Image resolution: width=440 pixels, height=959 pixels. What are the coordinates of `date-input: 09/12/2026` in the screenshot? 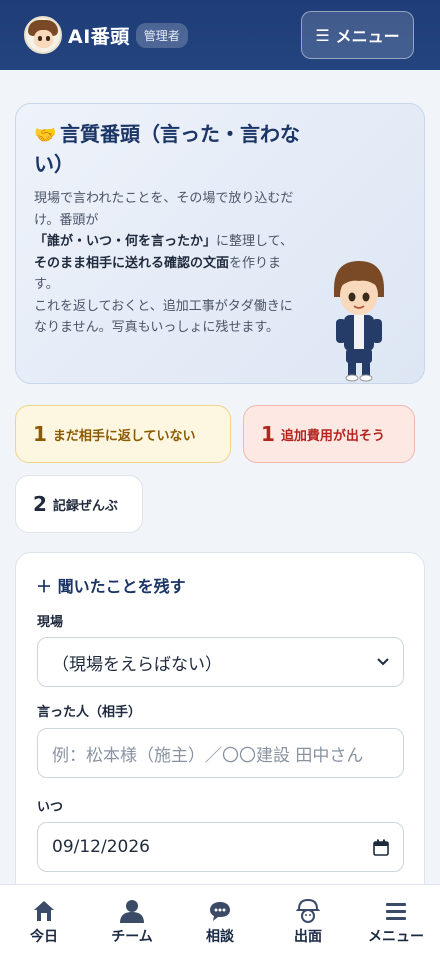 It's located at (220, 847).